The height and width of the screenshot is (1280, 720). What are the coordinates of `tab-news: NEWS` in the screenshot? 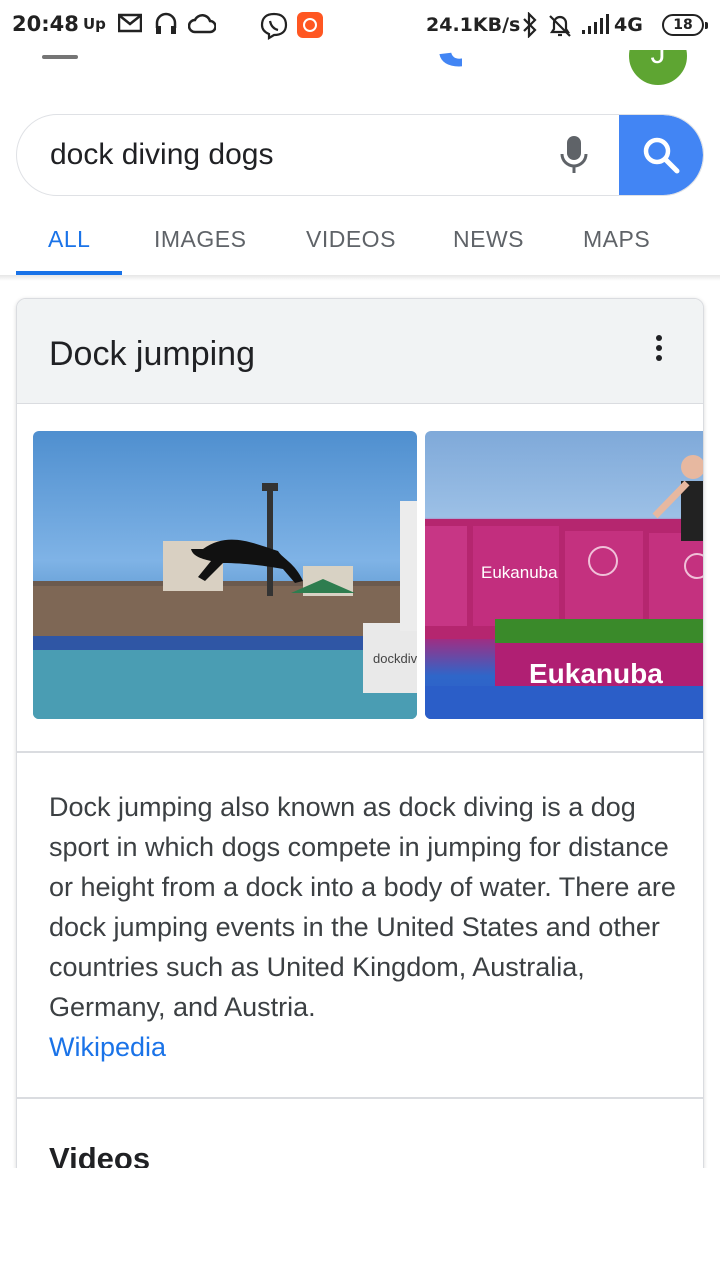 It's located at (488, 239).